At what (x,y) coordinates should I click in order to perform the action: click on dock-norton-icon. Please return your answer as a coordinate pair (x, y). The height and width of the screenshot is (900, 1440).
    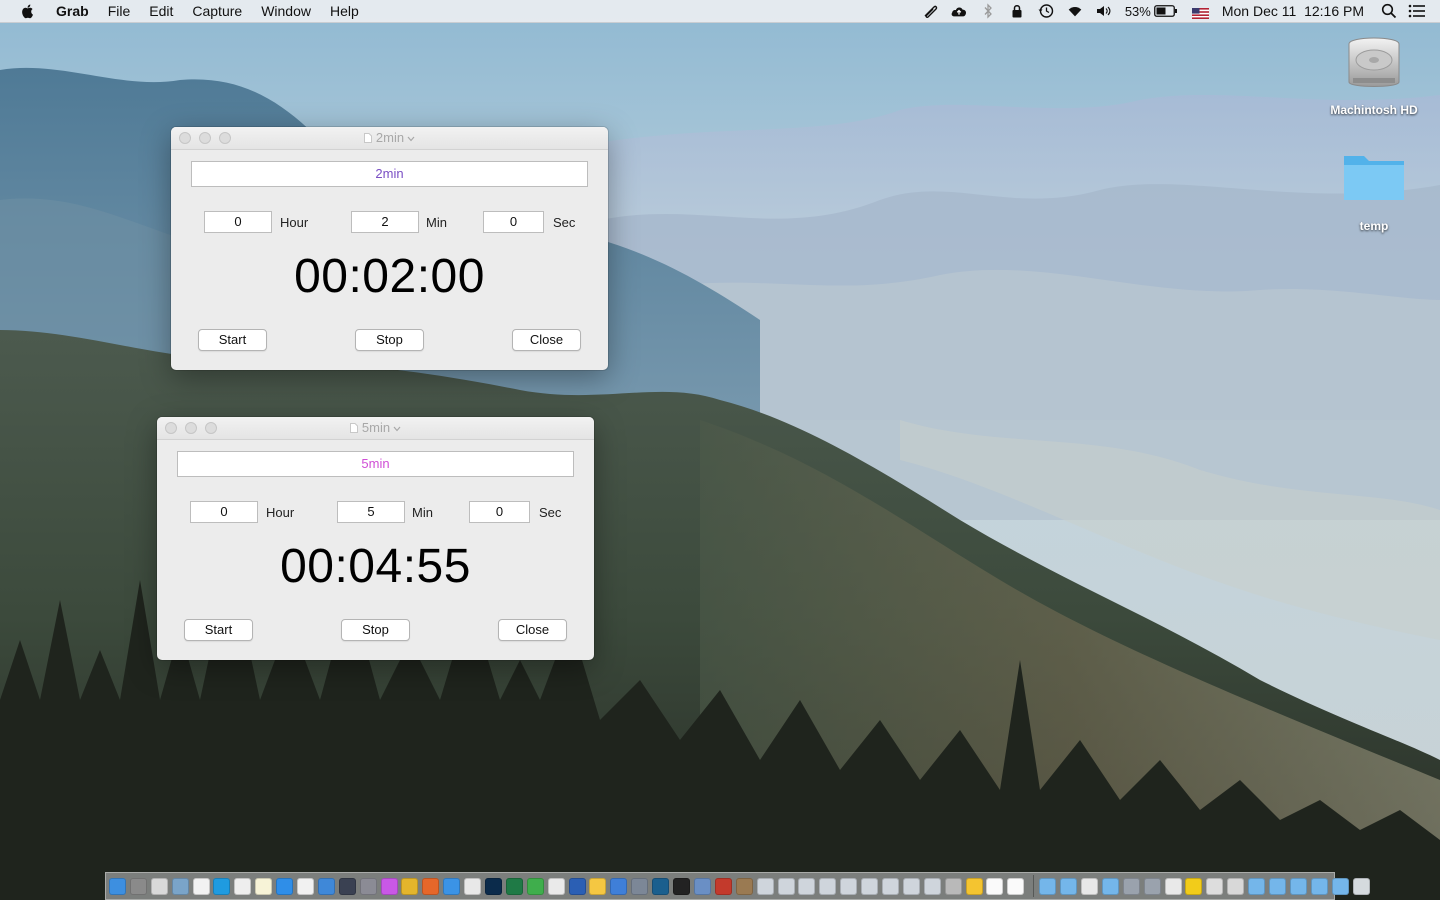
    Looking at the image, I should click on (1194, 886).